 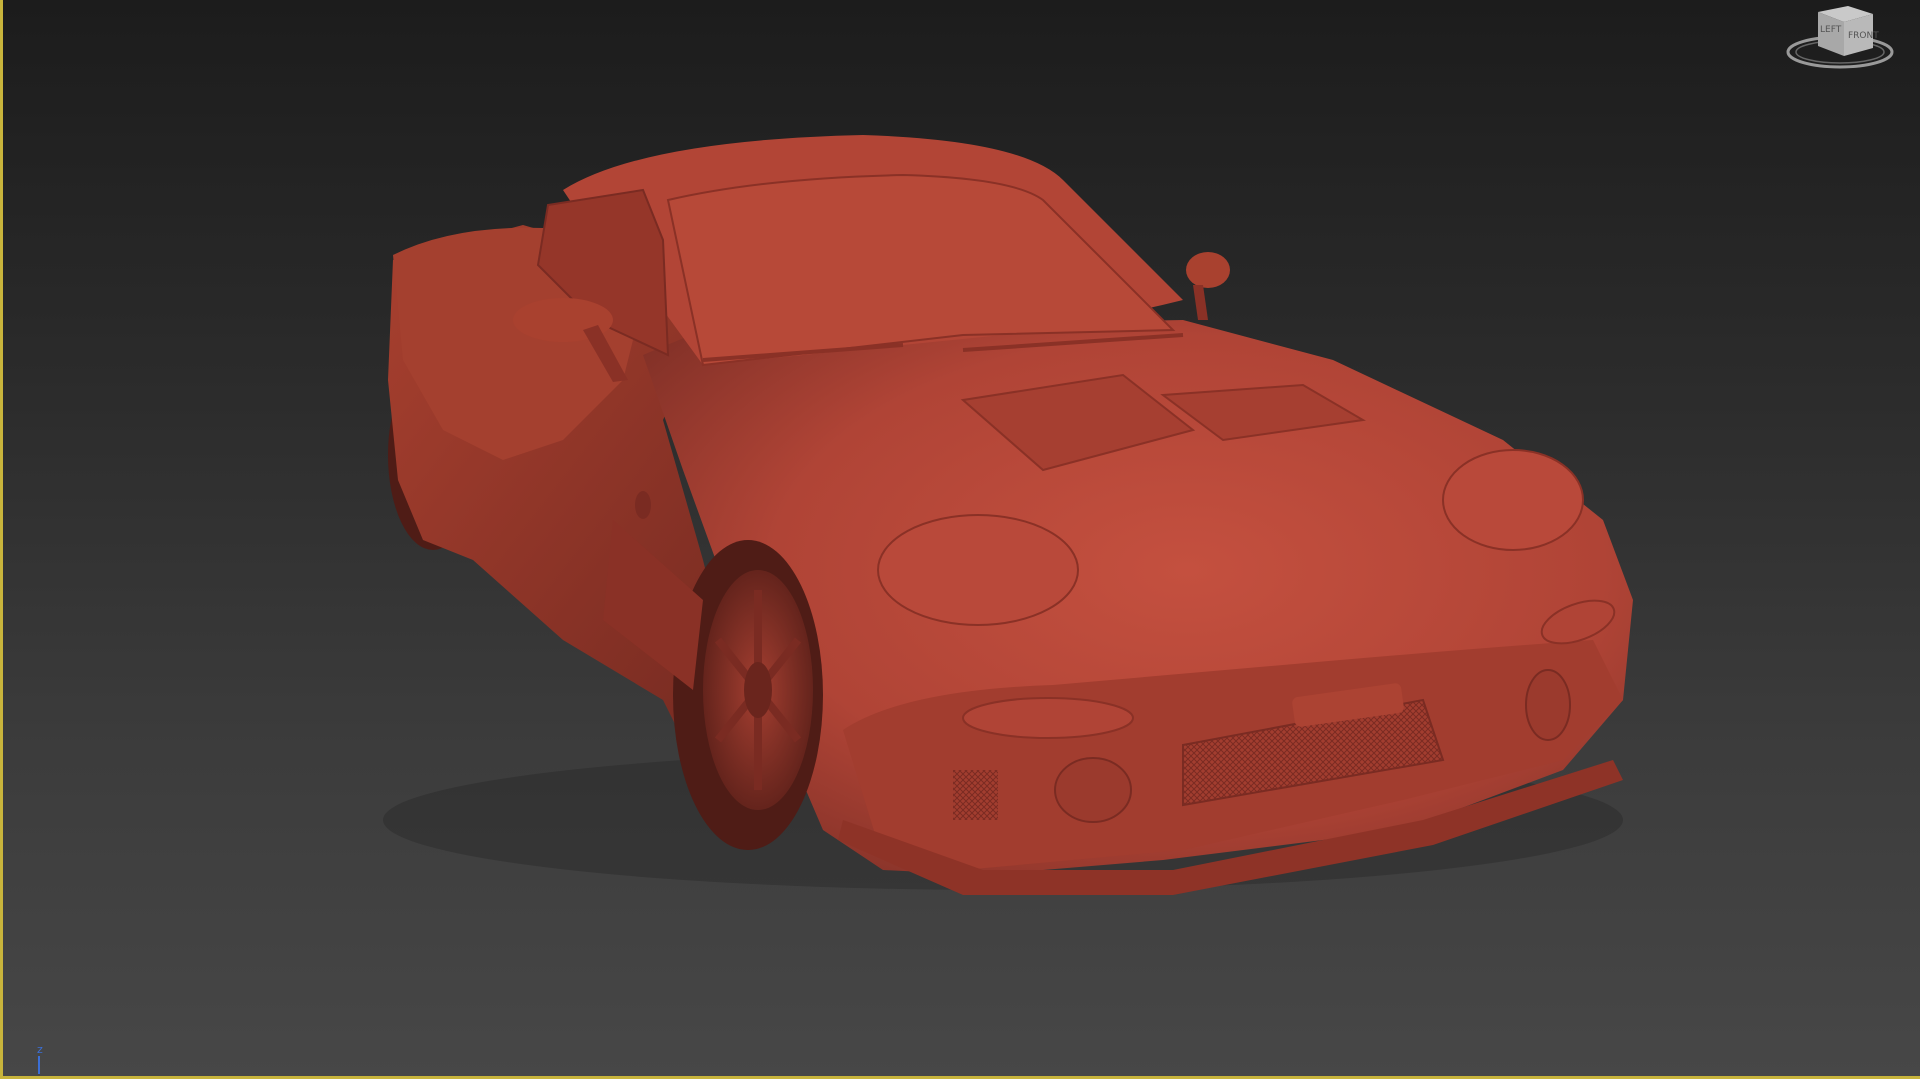 What do you see at coordinates (1208, 286) in the screenshot?
I see `right-mirror` at bounding box center [1208, 286].